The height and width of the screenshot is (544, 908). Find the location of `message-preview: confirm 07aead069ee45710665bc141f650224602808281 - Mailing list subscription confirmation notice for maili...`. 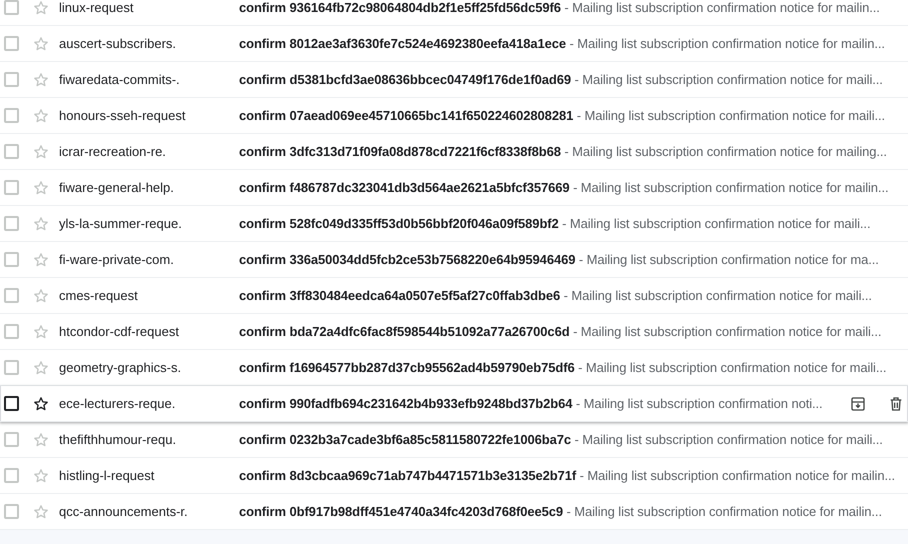

message-preview: confirm 07aead069ee45710665bc141f650224602808281 - Mailing list subscription confirmation notice for maili... is located at coordinates (562, 115).